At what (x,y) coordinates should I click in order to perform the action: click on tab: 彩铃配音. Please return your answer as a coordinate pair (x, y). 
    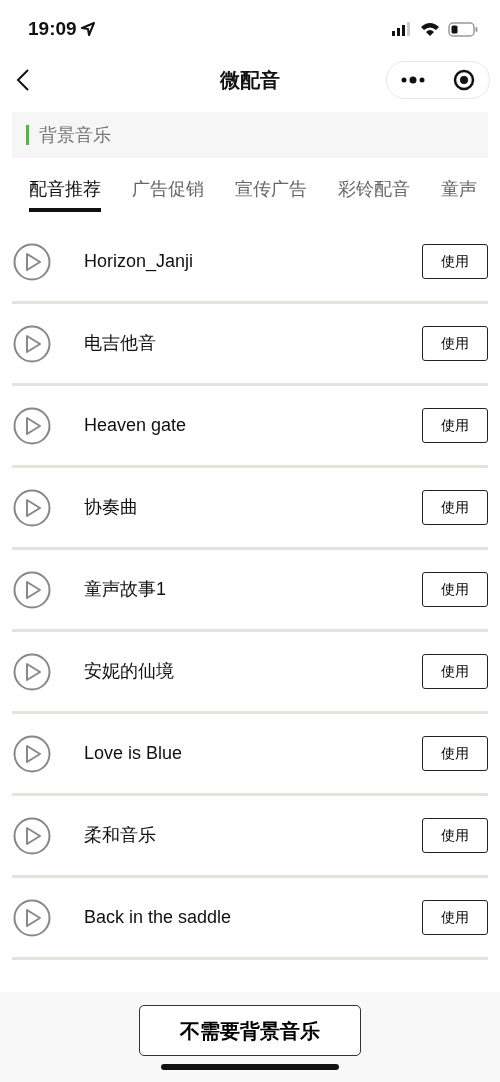
    Looking at the image, I should click on (374, 189).